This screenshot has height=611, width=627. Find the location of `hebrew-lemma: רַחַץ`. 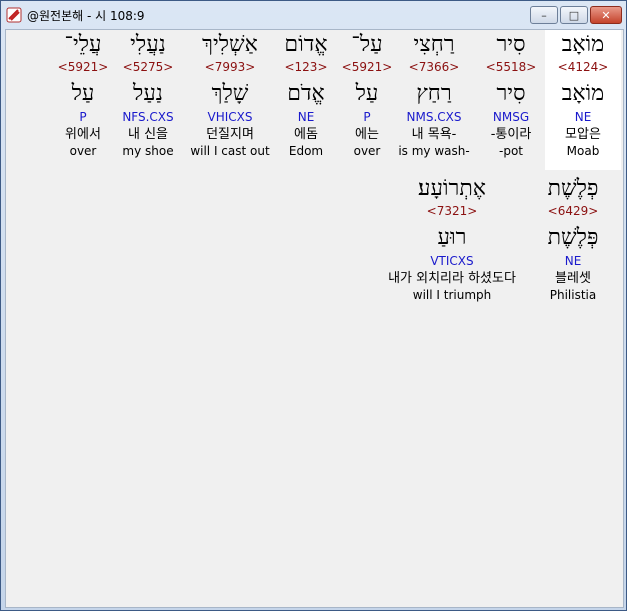

hebrew-lemma: רַחַץ is located at coordinates (434, 93).